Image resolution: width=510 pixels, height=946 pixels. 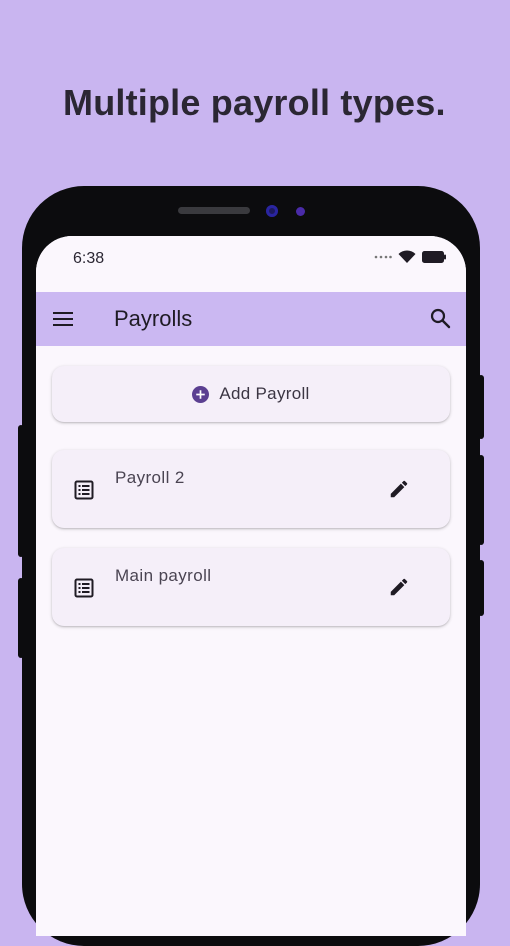 I want to click on payroll-name: Payroll 2, so click(x=150, y=477).